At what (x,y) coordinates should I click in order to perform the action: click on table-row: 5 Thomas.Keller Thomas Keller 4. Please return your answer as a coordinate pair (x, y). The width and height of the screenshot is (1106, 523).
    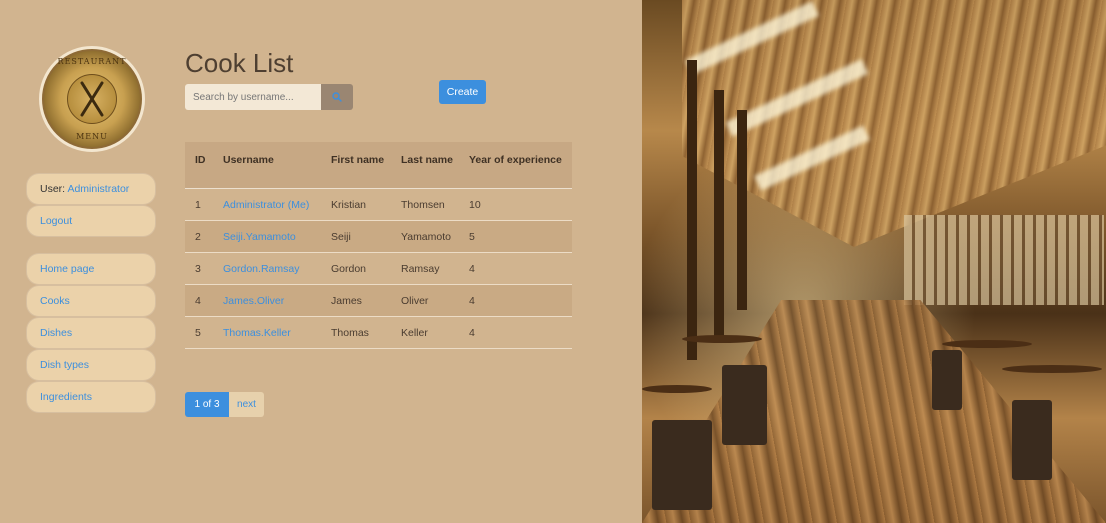
    Looking at the image, I should click on (378, 333).